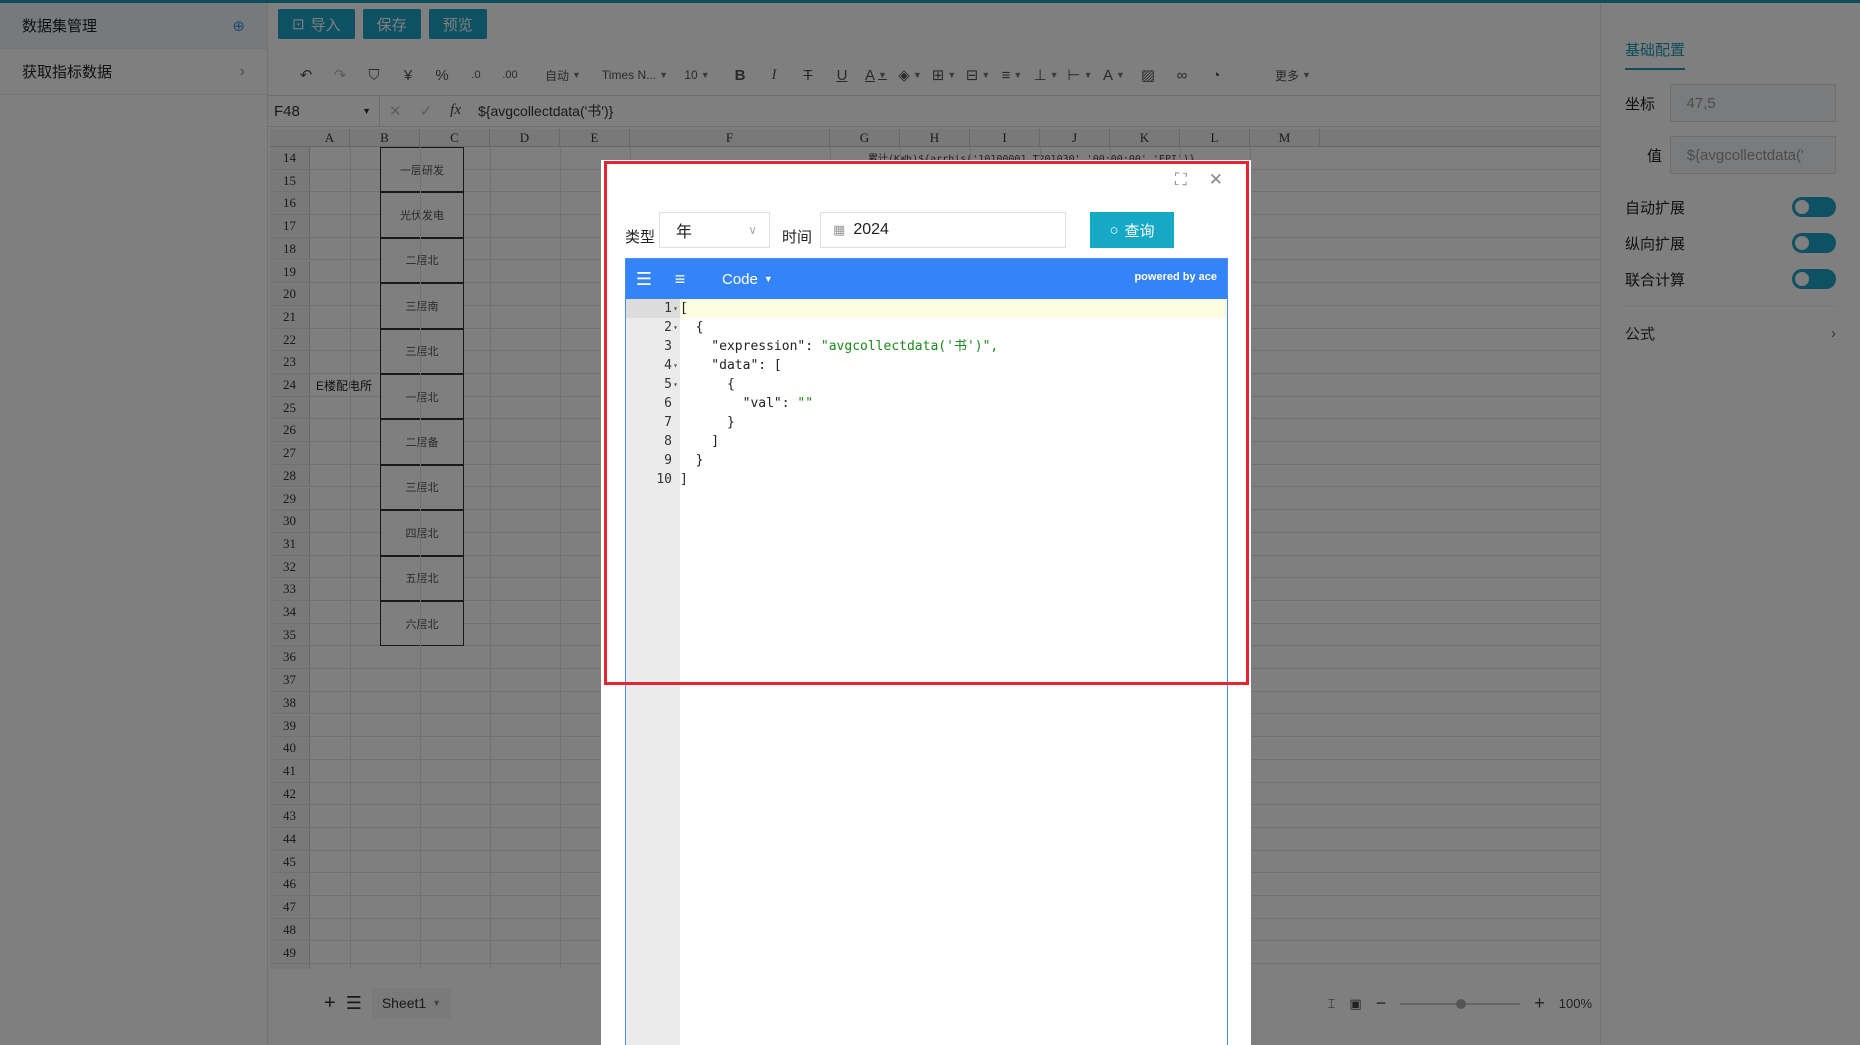 This screenshot has height=1045, width=1860. Describe the element at coordinates (797, 237) in the screenshot. I see `time-label: 时间` at that location.